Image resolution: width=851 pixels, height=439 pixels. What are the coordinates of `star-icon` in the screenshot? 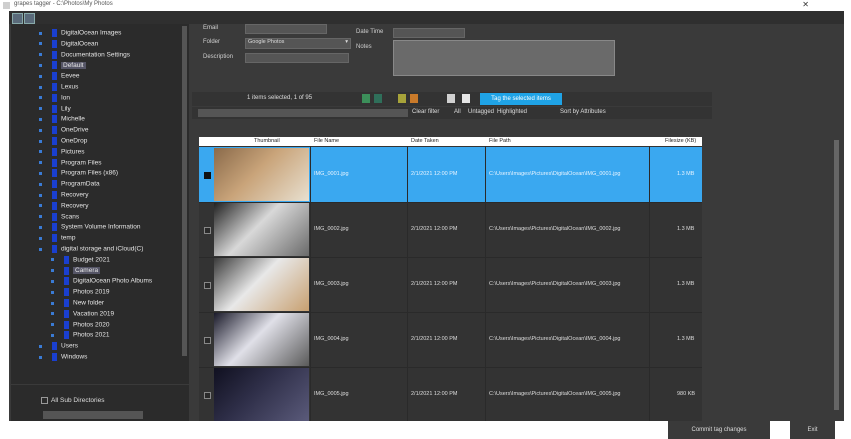 It's located at (414, 98).